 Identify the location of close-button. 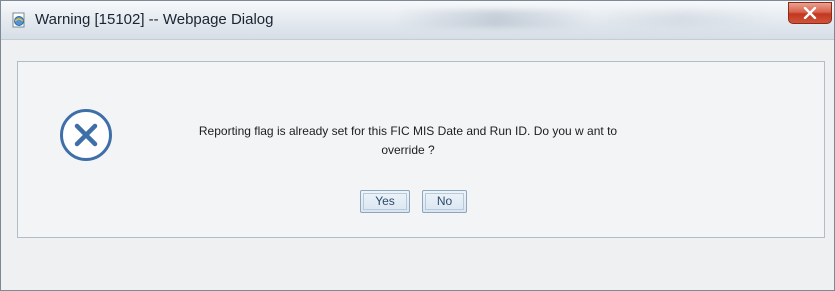
(810, 13).